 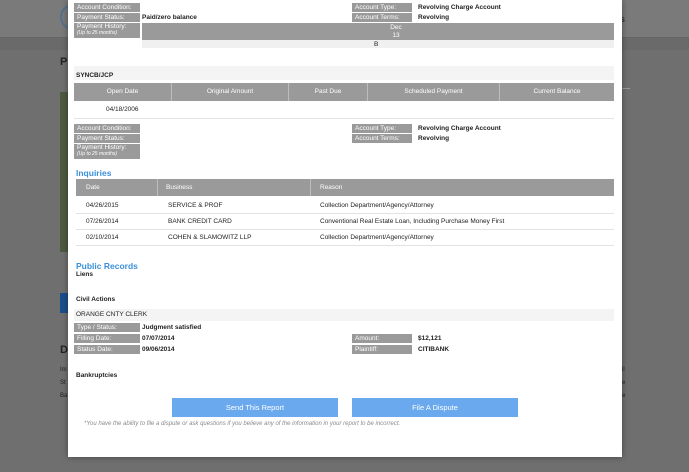 What do you see at coordinates (382, 349) in the screenshot?
I see `plaintiff-label: Plaintiff:` at bounding box center [382, 349].